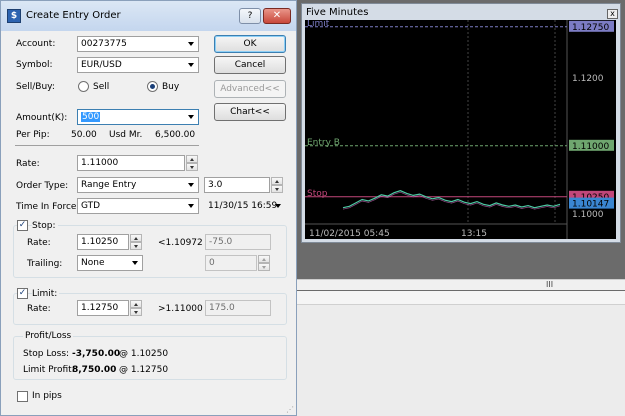 This screenshot has height=416, width=625. What do you see at coordinates (109, 185) in the screenshot?
I see `order-type-value: Range Entry` at bounding box center [109, 185].